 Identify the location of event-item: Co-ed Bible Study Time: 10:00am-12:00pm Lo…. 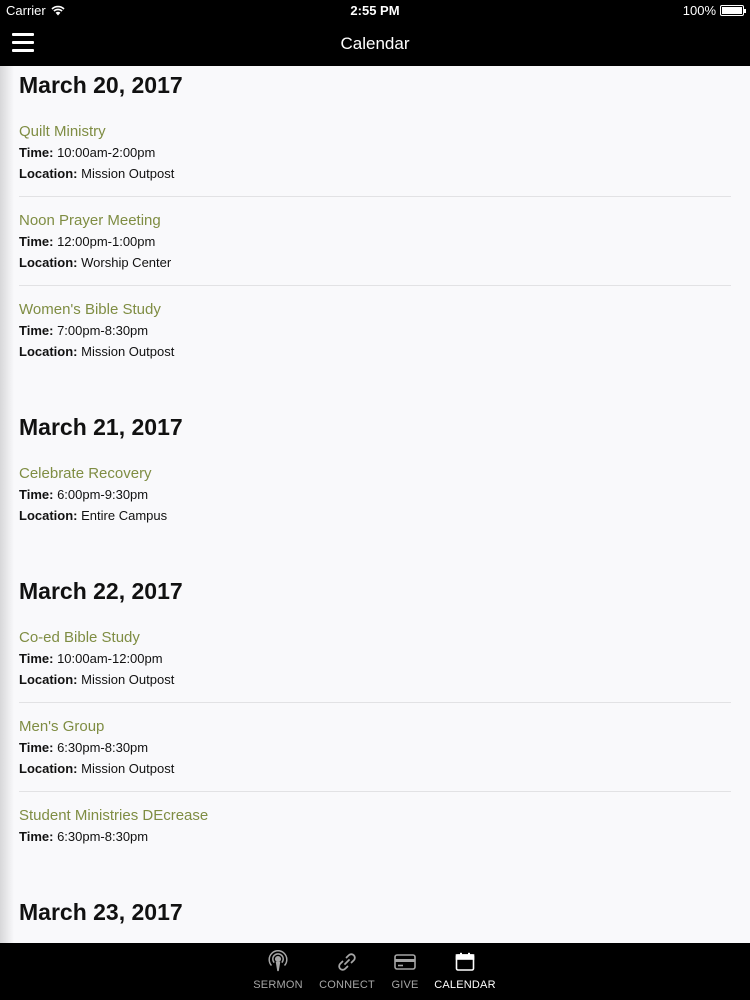
(375, 665).